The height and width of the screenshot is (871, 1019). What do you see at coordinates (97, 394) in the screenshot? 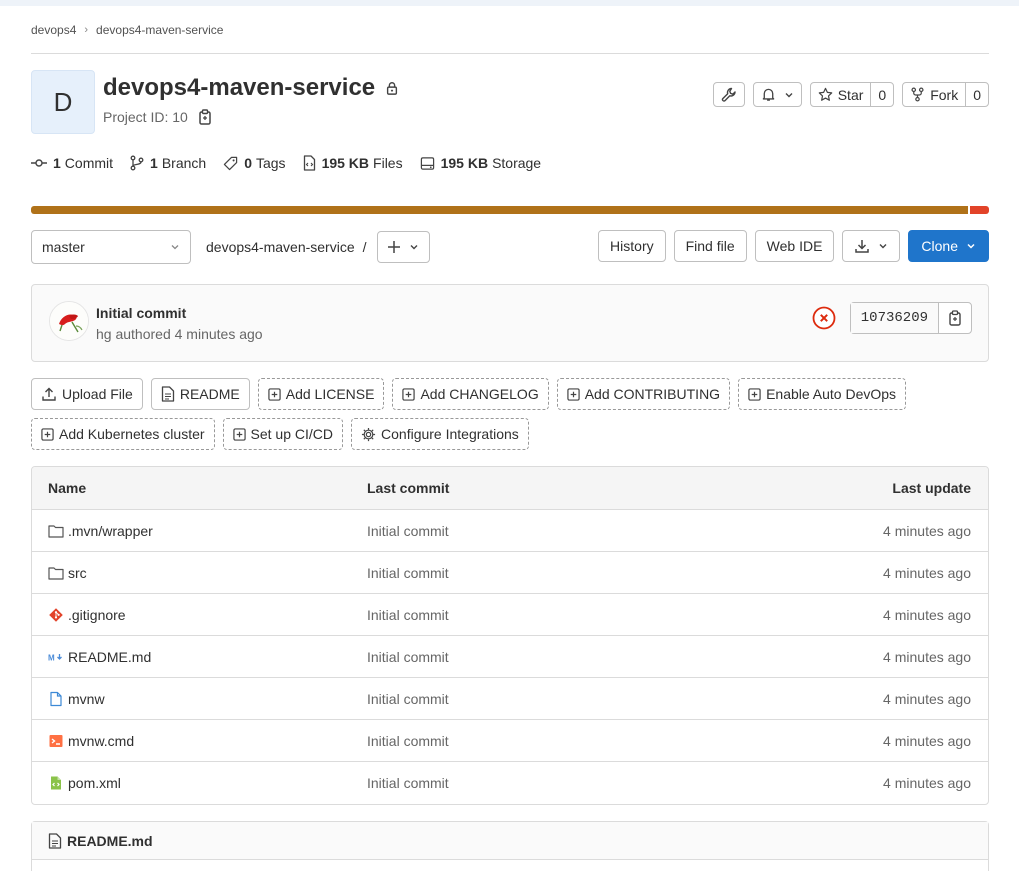
I see `upload-file-label: Upload File` at bounding box center [97, 394].